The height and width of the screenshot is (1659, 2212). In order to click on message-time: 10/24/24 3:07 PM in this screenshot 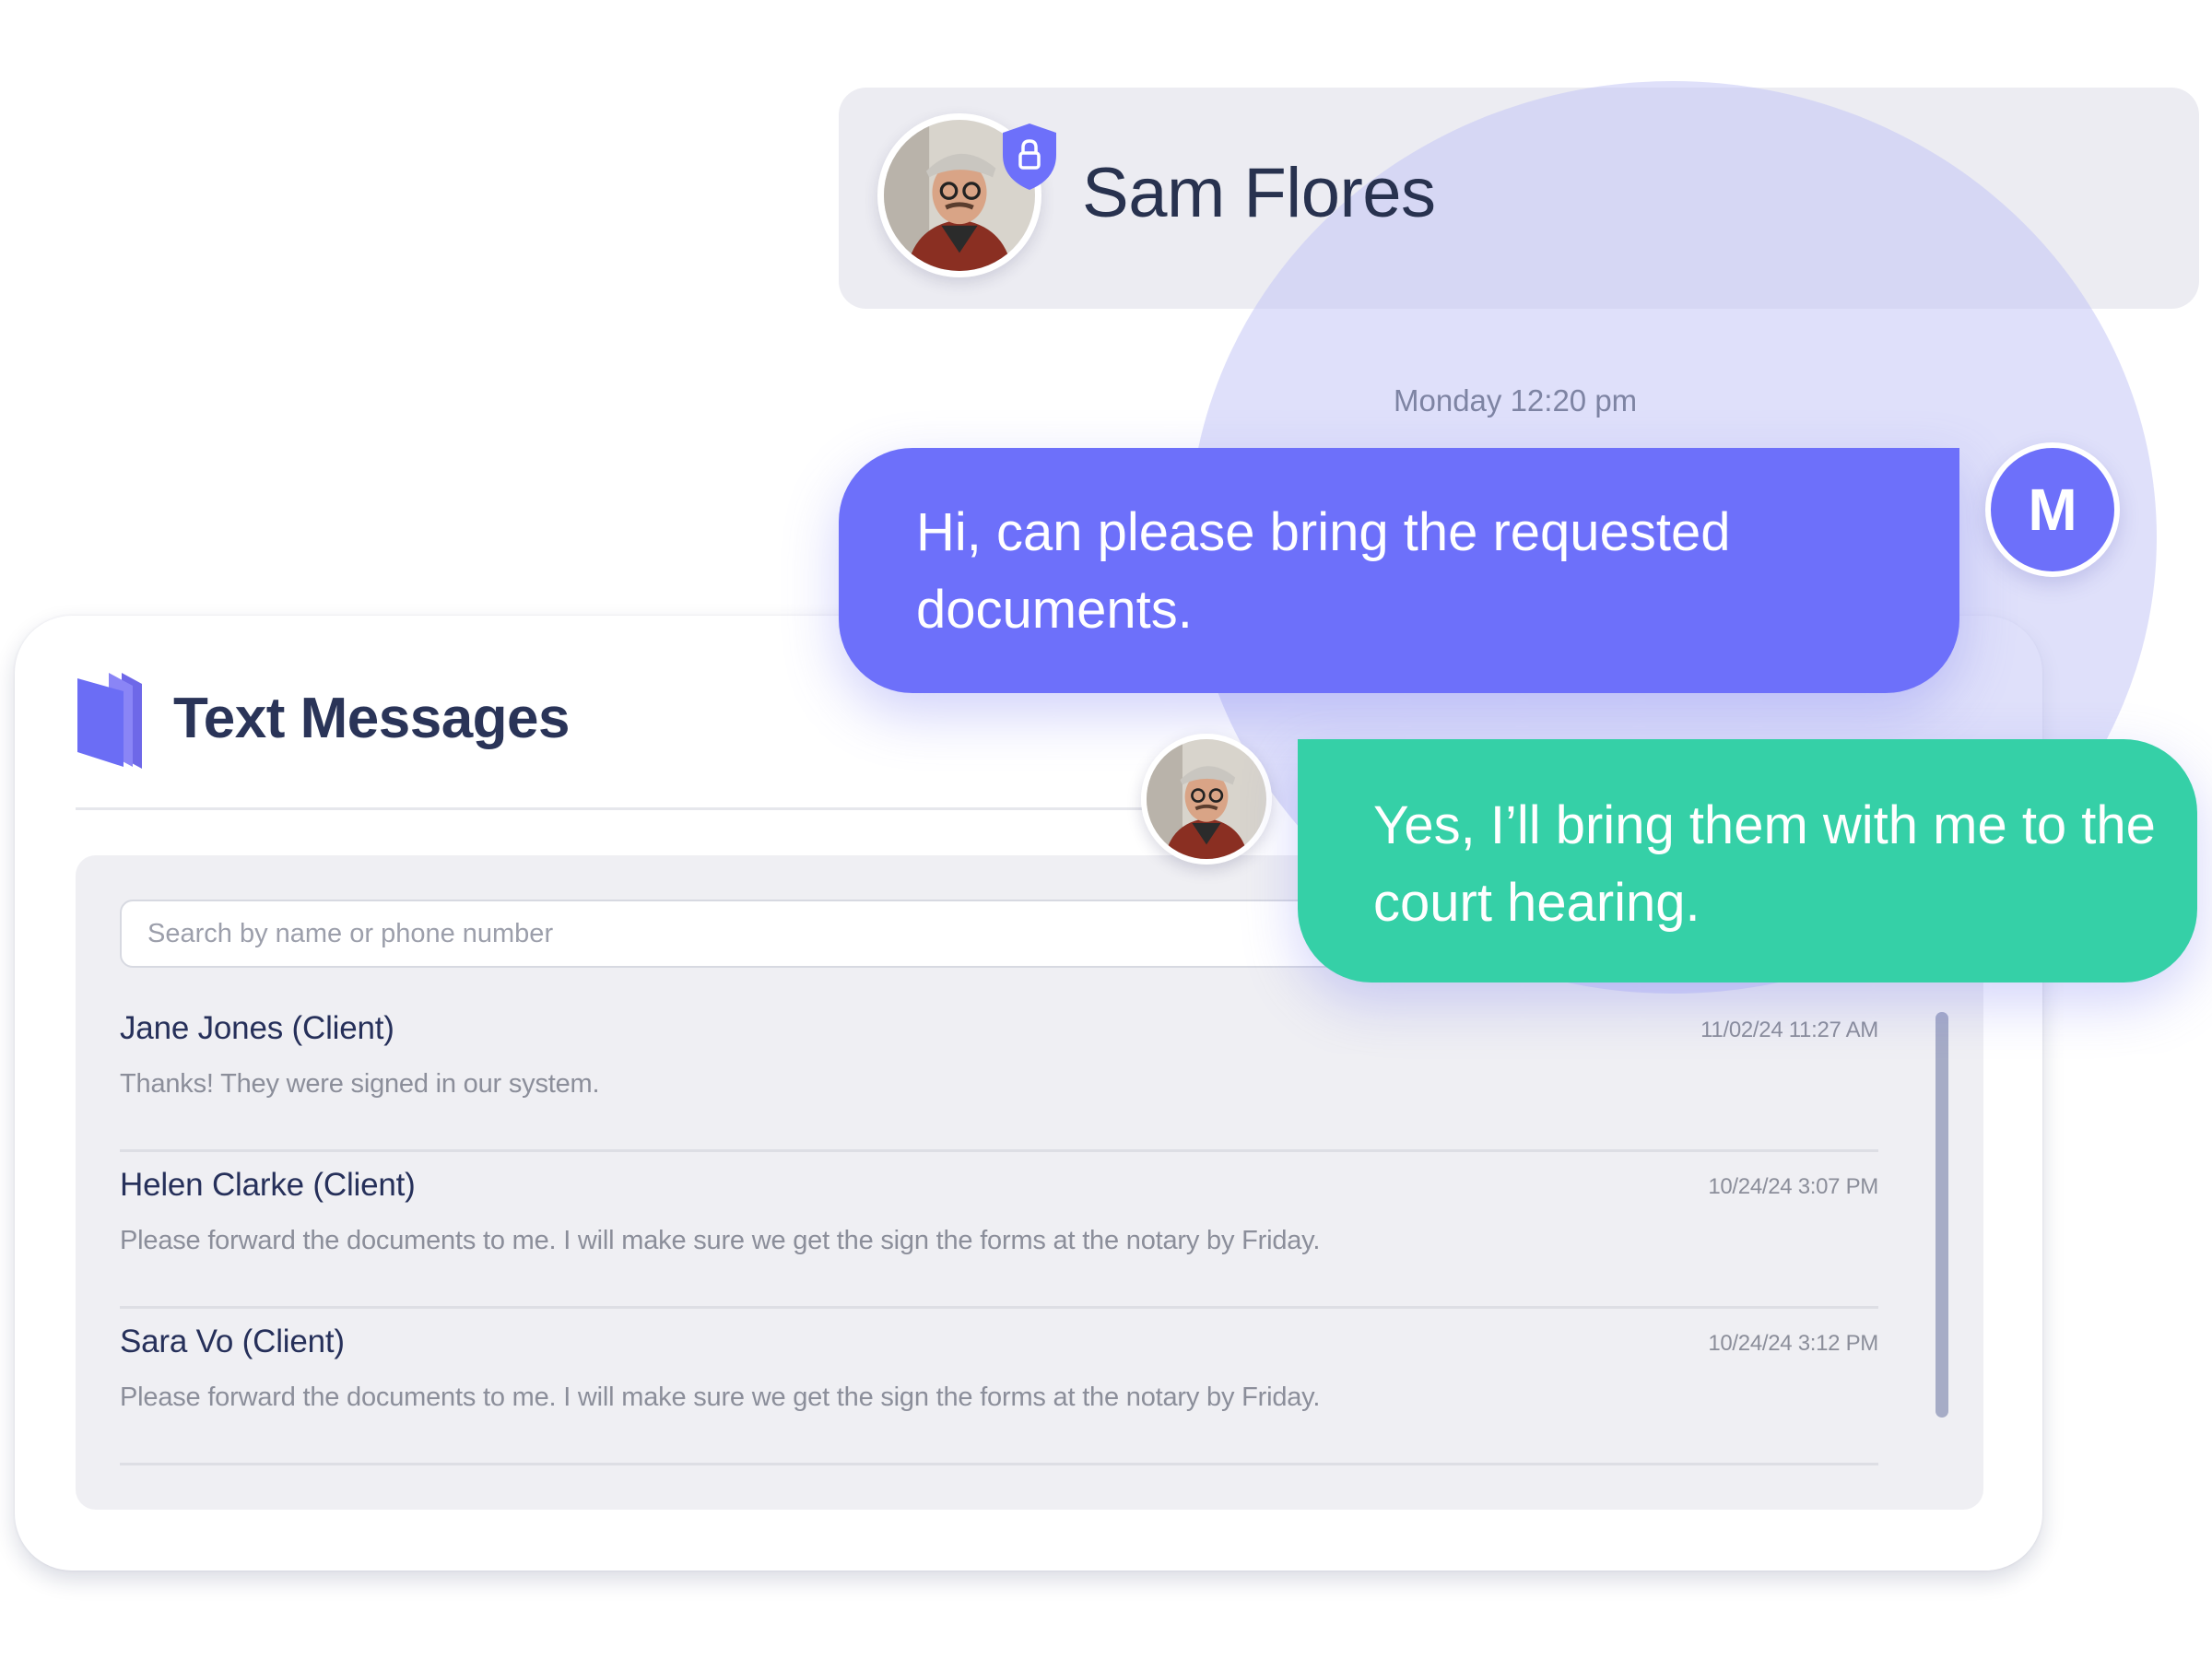, I will do `click(1793, 1186)`.